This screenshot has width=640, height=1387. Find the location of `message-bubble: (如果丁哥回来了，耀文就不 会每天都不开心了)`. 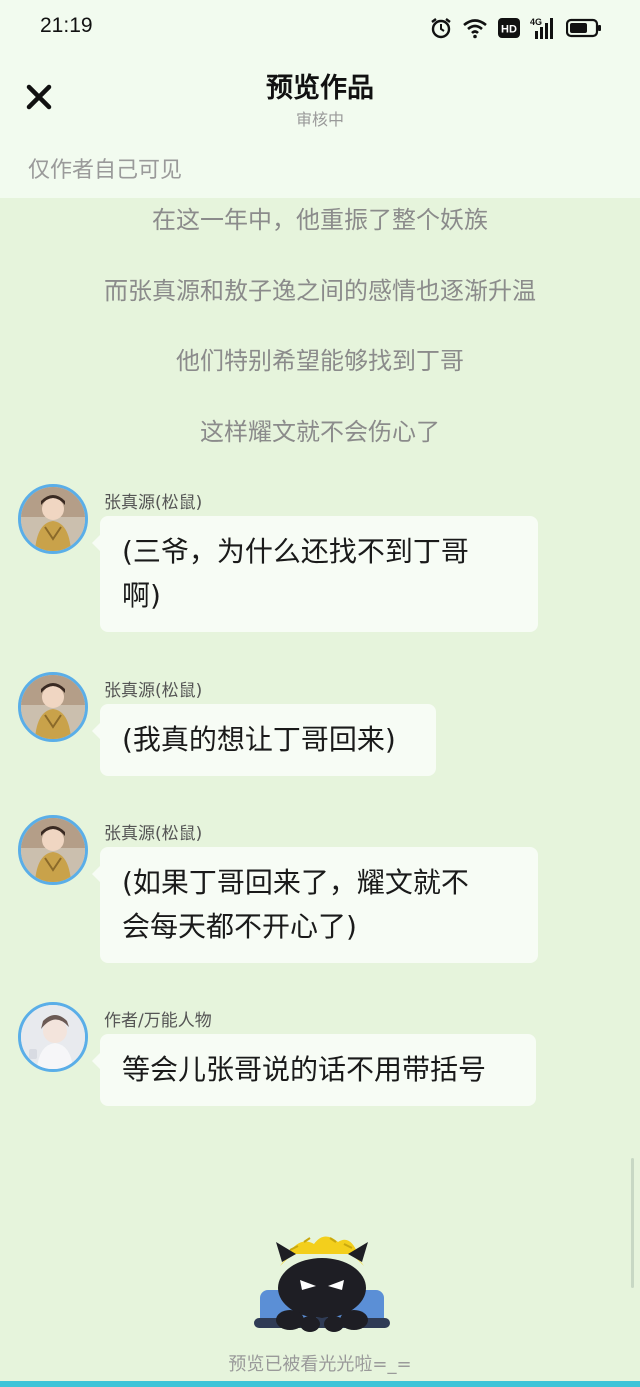

message-bubble: (如果丁哥回来了，耀文就不 会每天都不开心了) is located at coordinates (315, 905).